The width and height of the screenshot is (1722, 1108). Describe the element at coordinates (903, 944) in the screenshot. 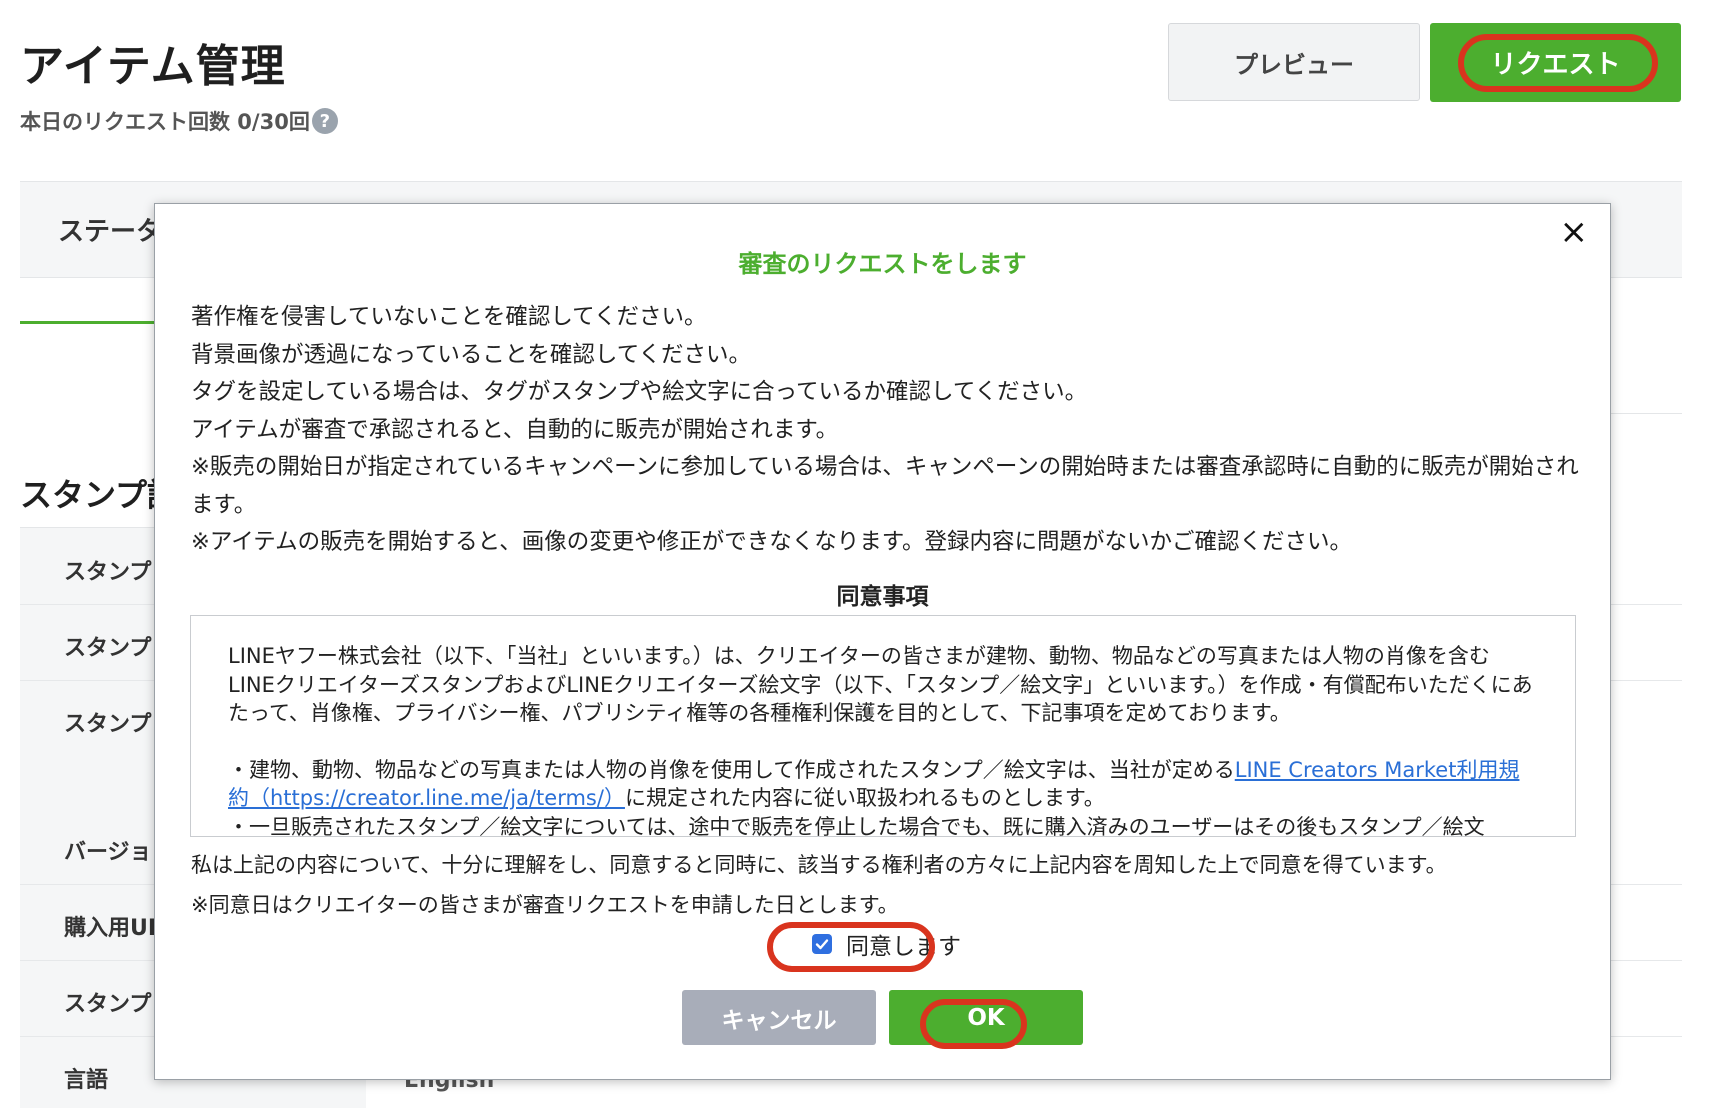

I see `agree-checkbox-label: 同意します` at that location.